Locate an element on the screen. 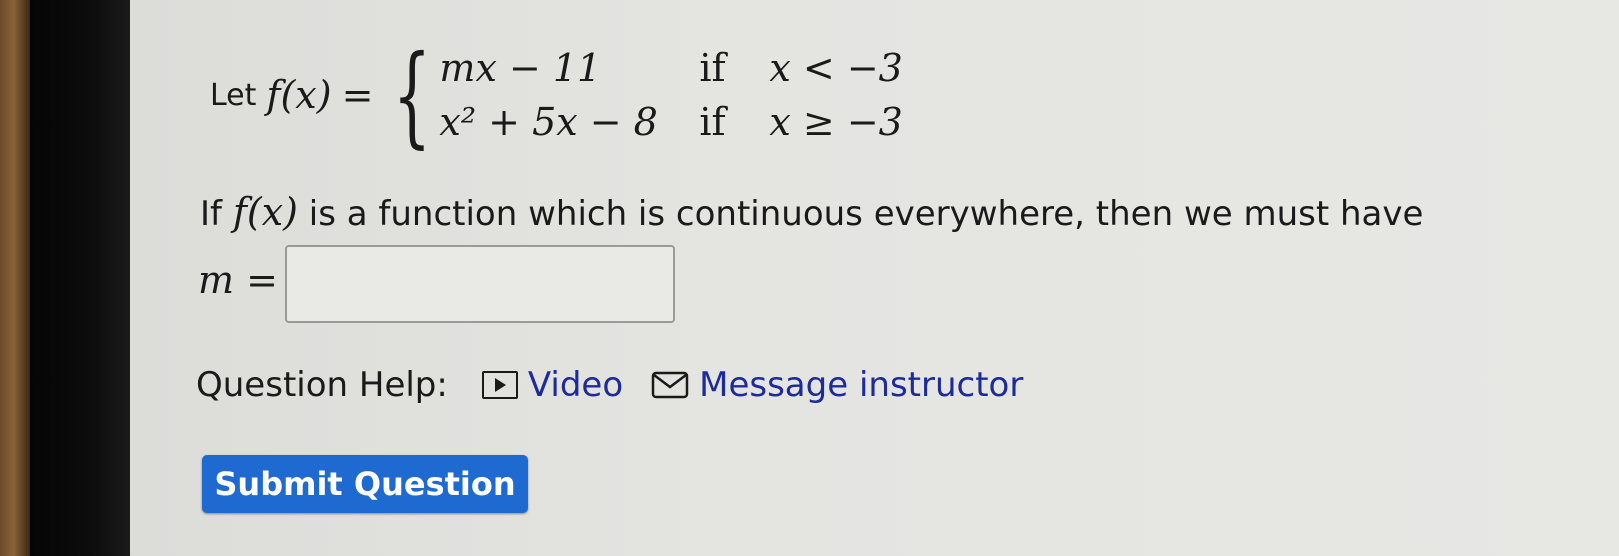 The width and height of the screenshot is (1619, 556). case-1-condition: x < −3 is located at coordinates (836, 68).